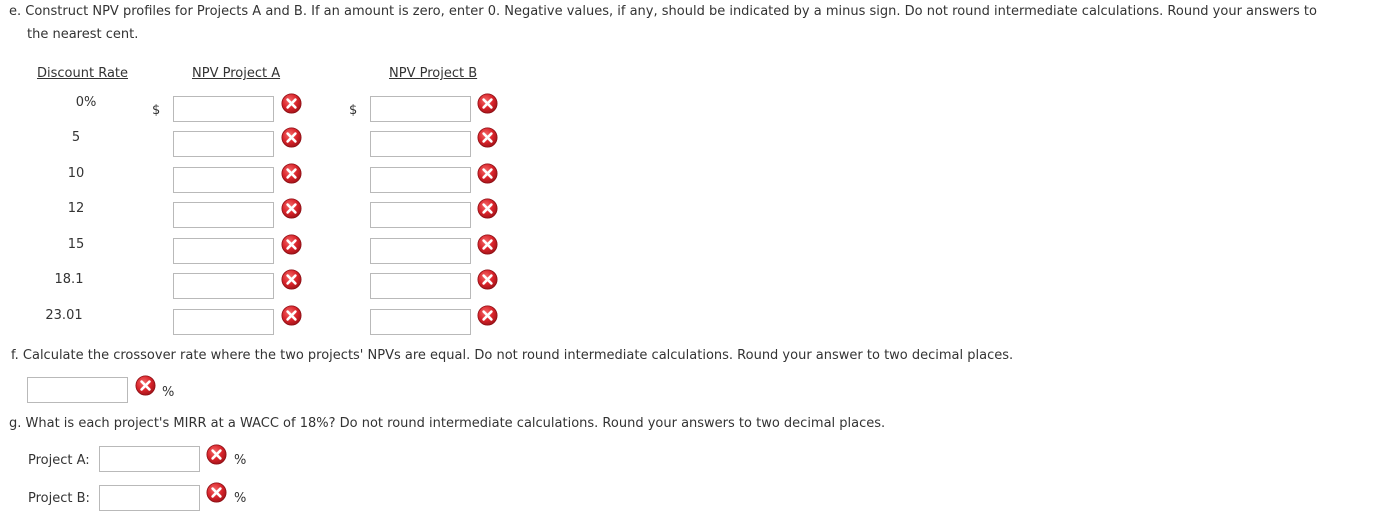 The width and height of the screenshot is (1382, 523). Describe the element at coordinates (236, 73) in the screenshot. I see `header-npv-project-a: NPV Project A` at that location.